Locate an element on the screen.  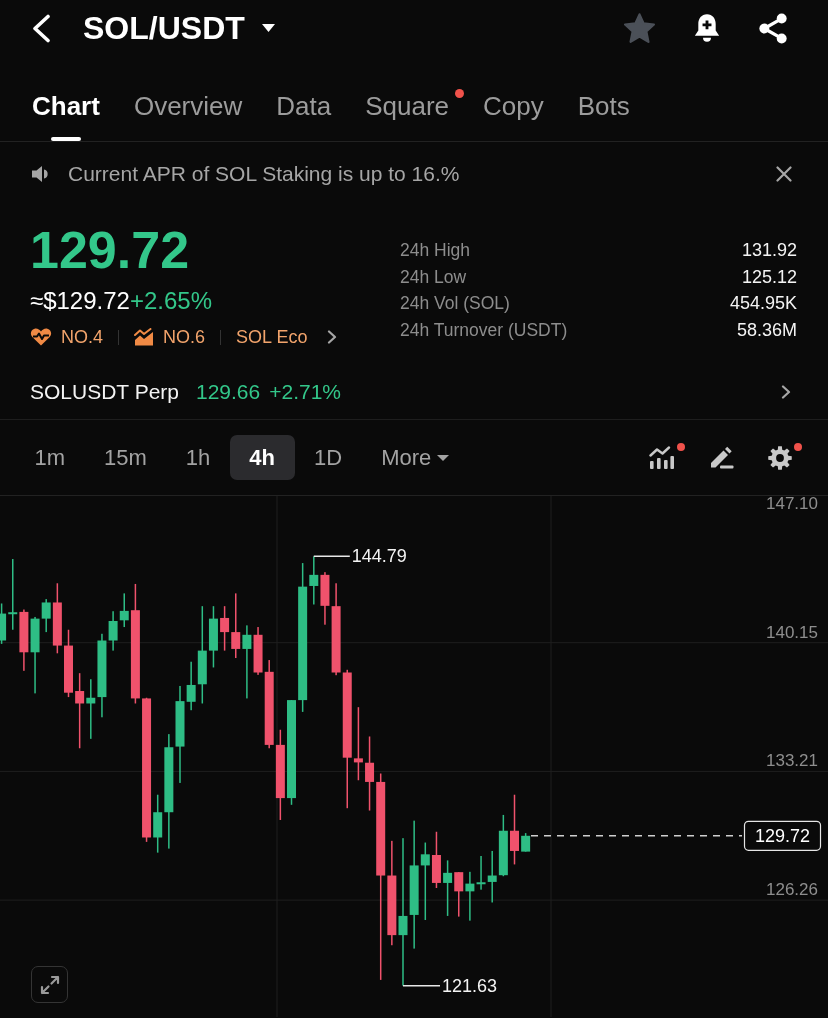
close-icon is located at coordinates (784, 174).